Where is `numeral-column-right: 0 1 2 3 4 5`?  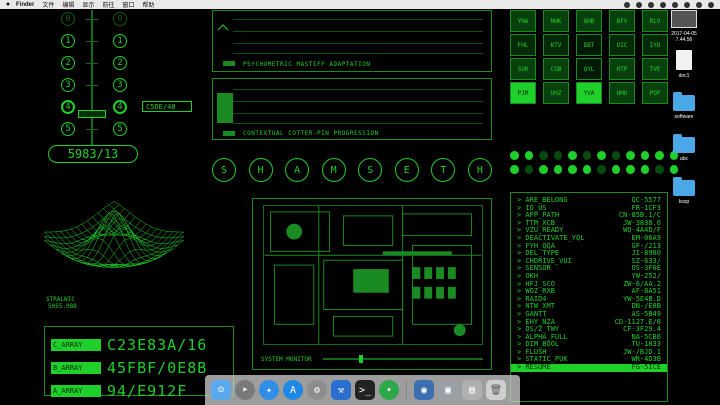
numeral-column-right: 0 1 2 3 4 5 is located at coordinates (120, 77).